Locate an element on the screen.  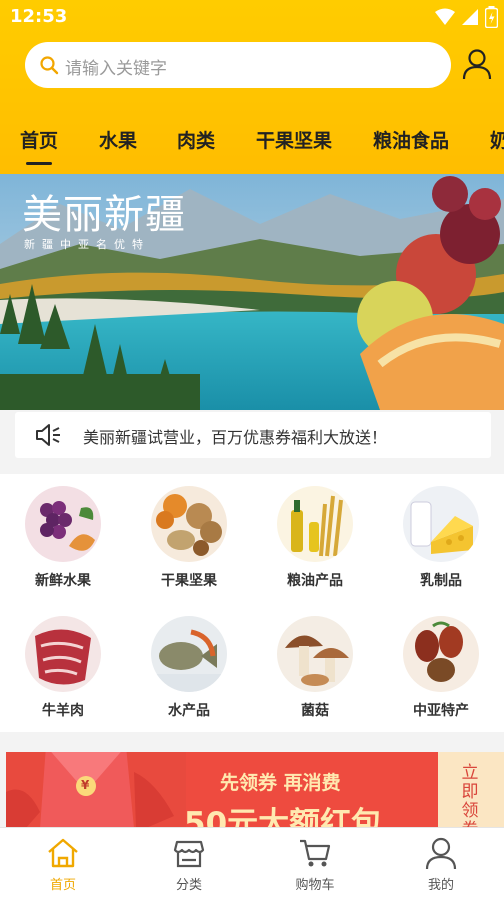
nav-label: 我的 is located at coordinates (440, 885).